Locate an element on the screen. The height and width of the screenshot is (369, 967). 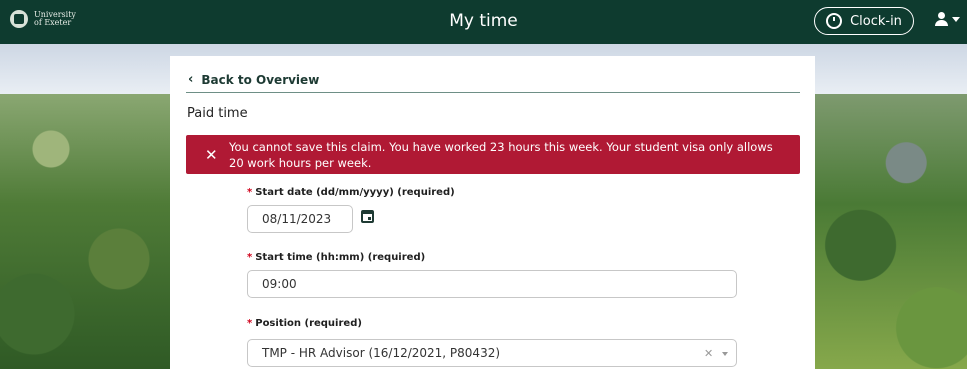
position-label: * Position (required) is located at coordinates (304, 323).